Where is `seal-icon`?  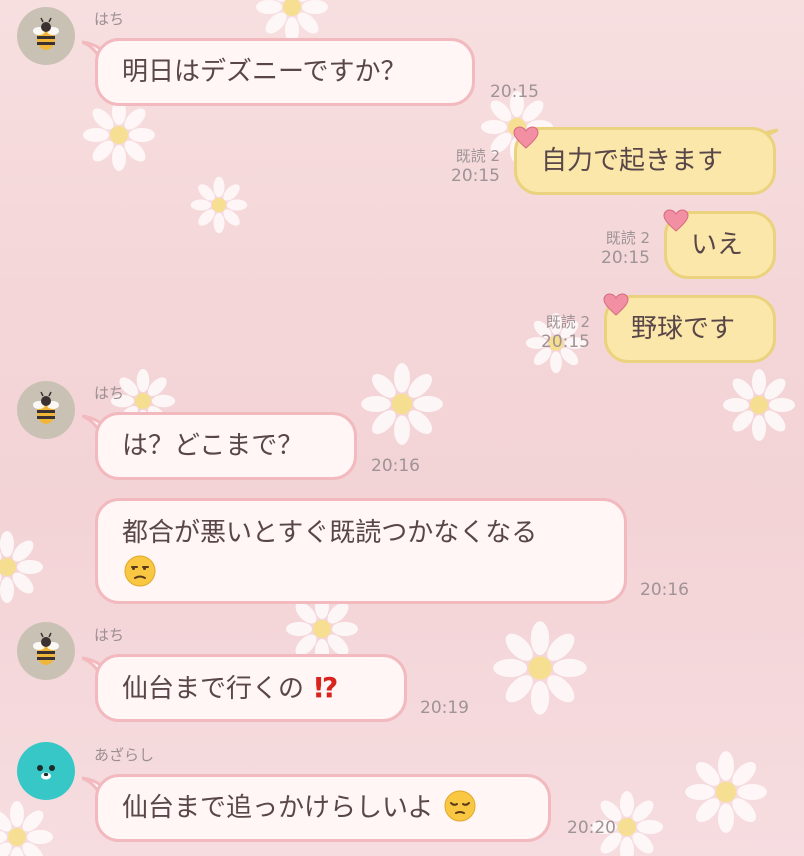
seal-icon is located at coordinates (46, 772).